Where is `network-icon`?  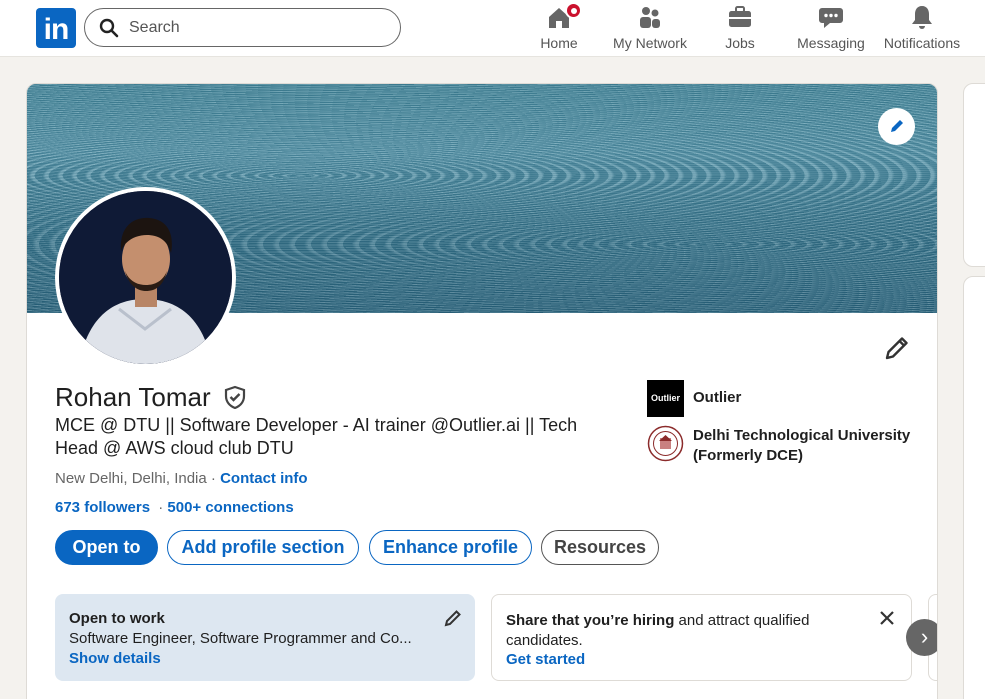 network-icon is located at coordinates (650, 17).